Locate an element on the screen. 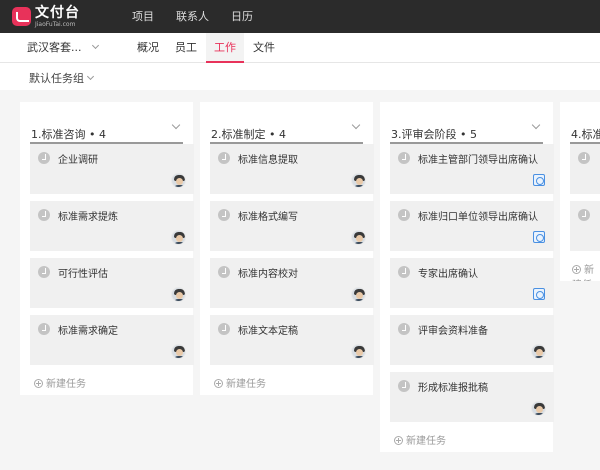  task-title: 标准需求确定 is located at coordinates (88, 331).